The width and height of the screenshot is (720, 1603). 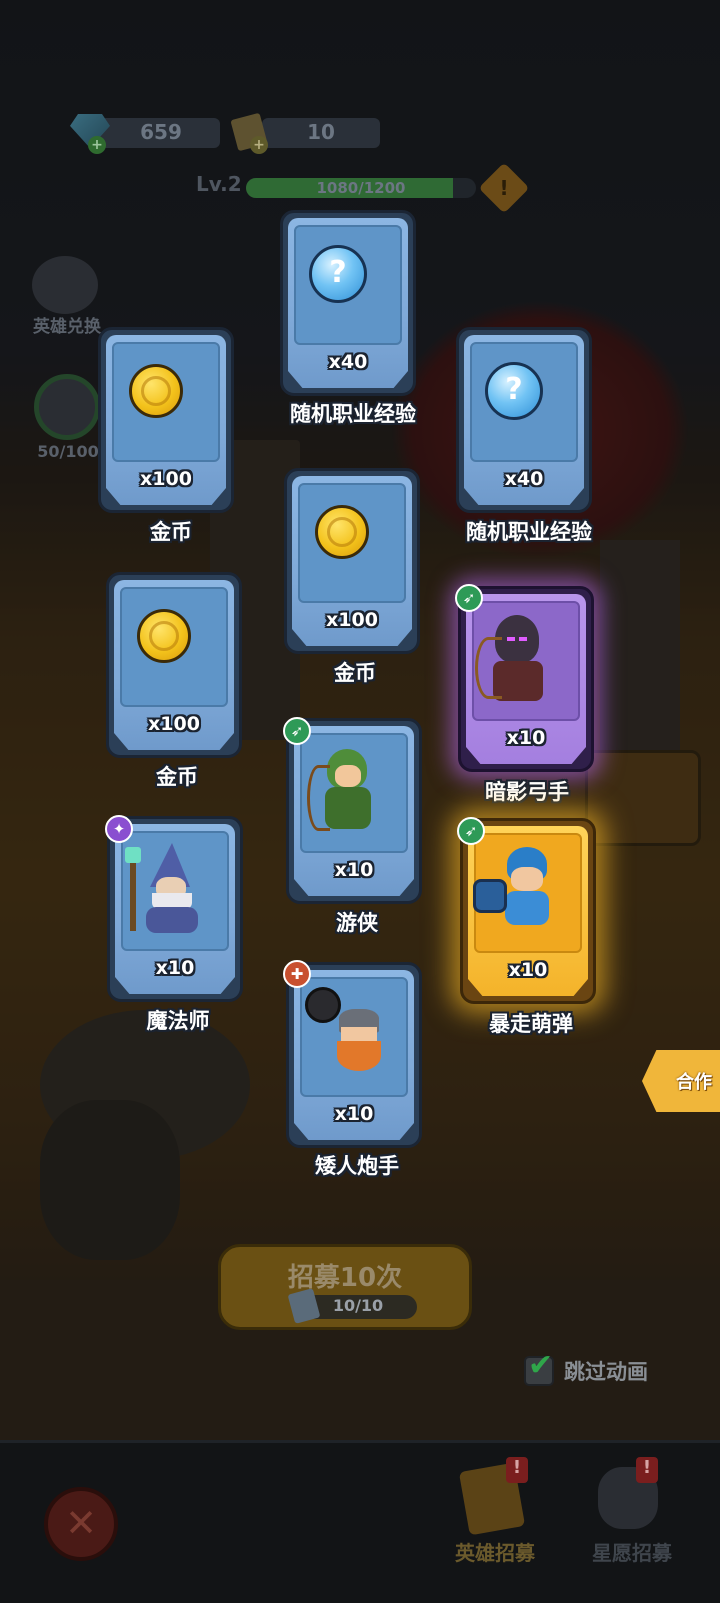 I want to click on ticket-resource: + 10, so click(x=306, y=133).